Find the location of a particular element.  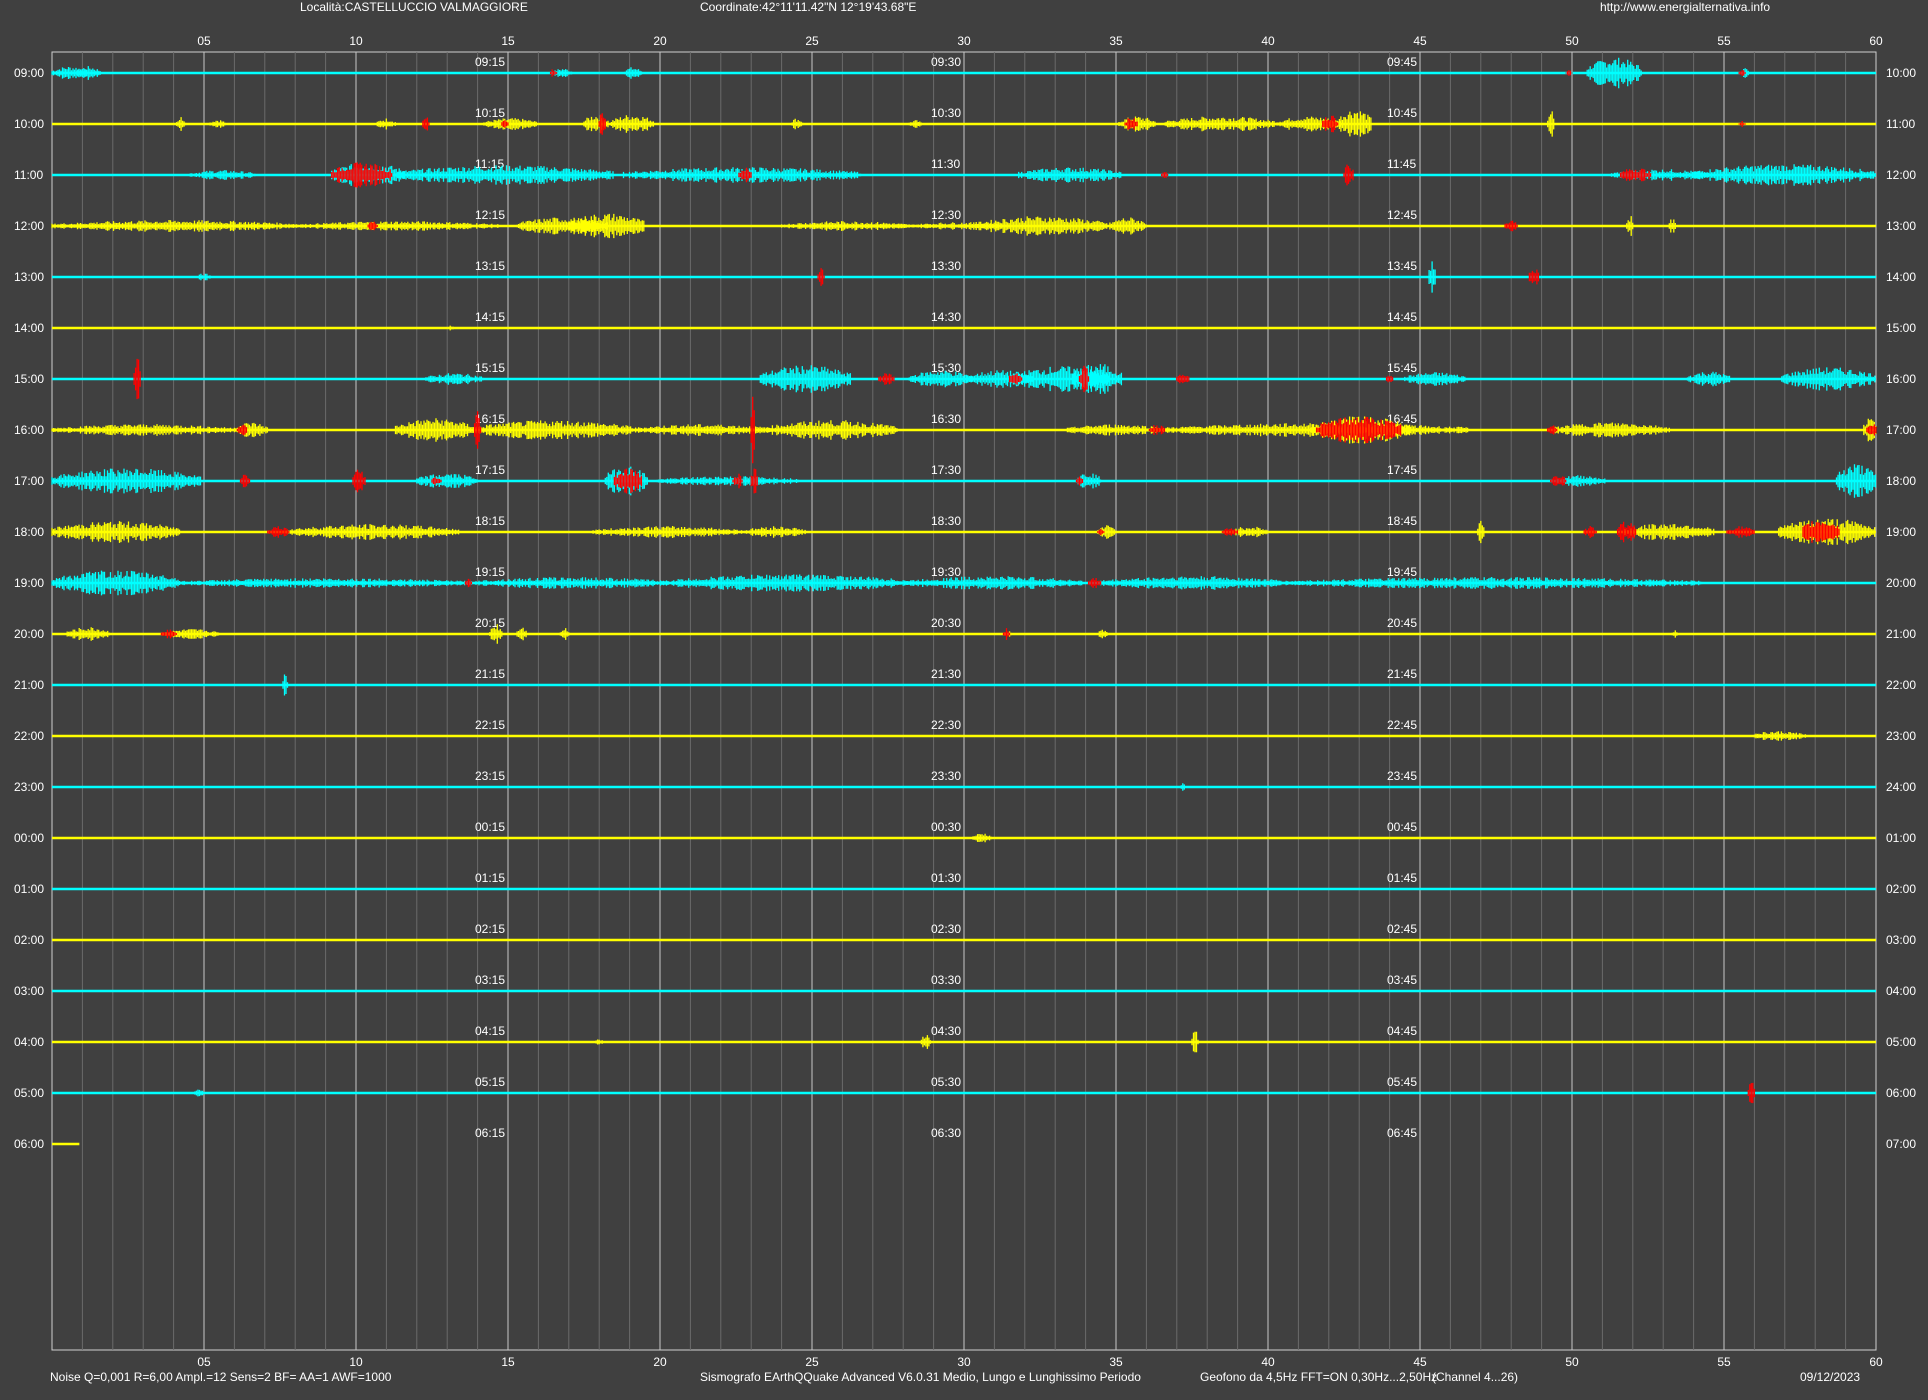

quarter-hour-label: 06:45 is located at coordinates (1402, 1133).